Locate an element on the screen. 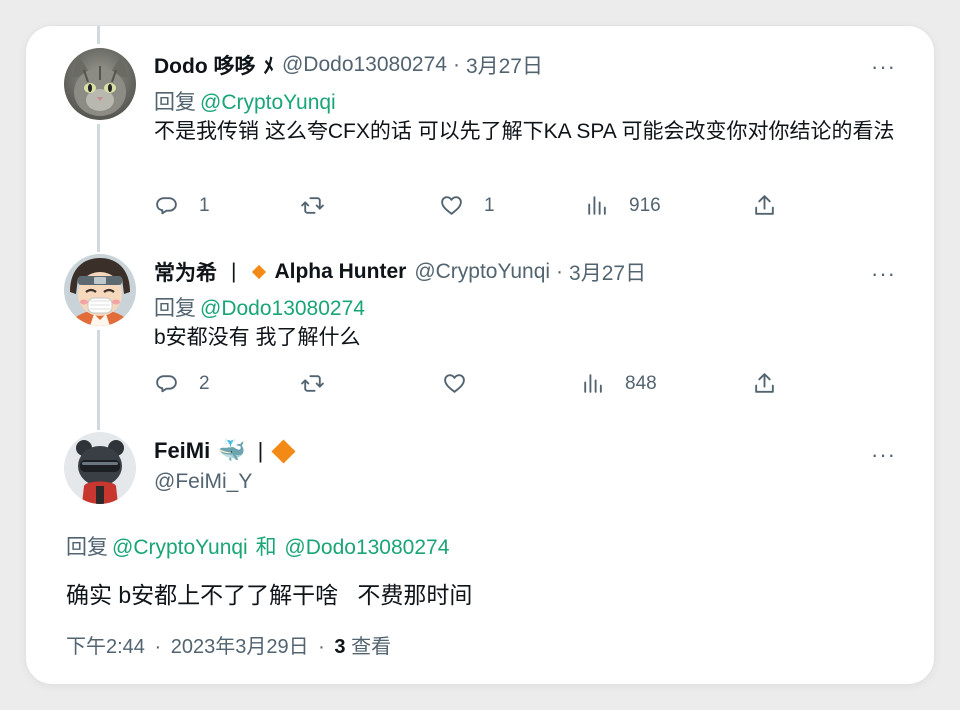  tweet-2-author-name-suffix: Alpha Hunter is located at coordinates (340, 272).